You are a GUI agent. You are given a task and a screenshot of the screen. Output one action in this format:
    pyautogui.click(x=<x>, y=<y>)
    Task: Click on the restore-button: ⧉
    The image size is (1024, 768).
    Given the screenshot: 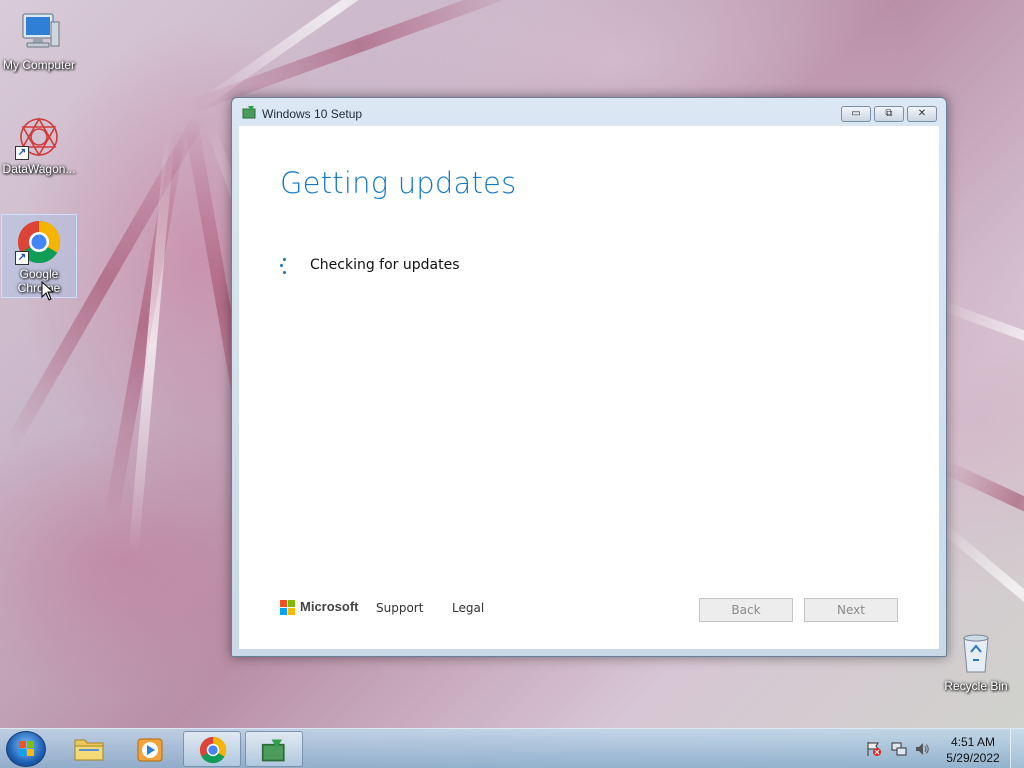 What is the action you would take?
    pyautogui.click(x=889, y=114)
    